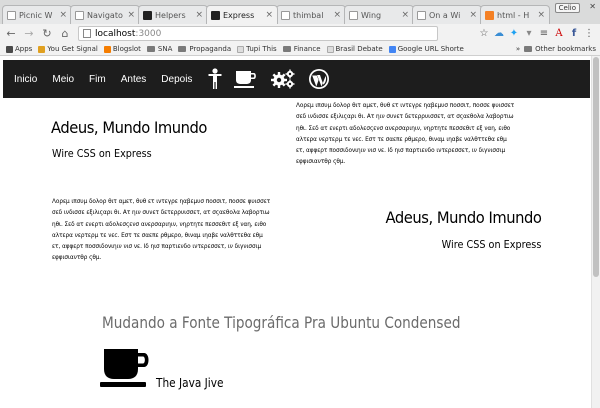 This screenshot has width=600, height=408. I want to click on site-navbar: Inicio Meio Fim Antes Depois, so click(296, 79).